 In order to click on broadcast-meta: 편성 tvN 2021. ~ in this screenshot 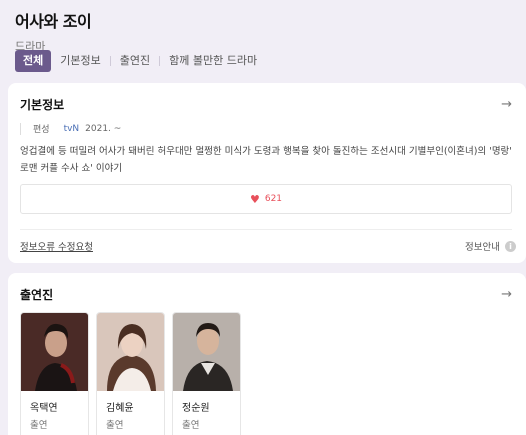, I will do `click(70, 128)`.